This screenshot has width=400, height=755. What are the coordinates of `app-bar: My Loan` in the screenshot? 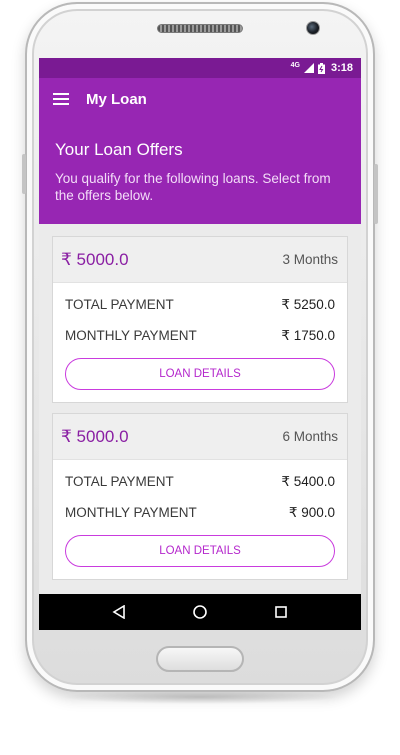 It's located at (200, 99).